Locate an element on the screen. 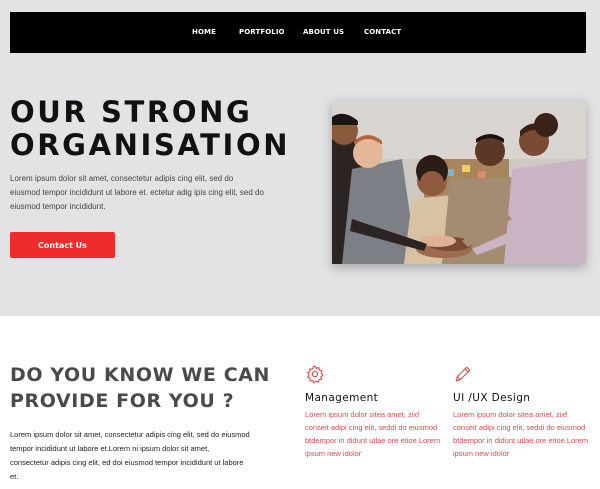  team-photo is located at coordinates (459, 181).